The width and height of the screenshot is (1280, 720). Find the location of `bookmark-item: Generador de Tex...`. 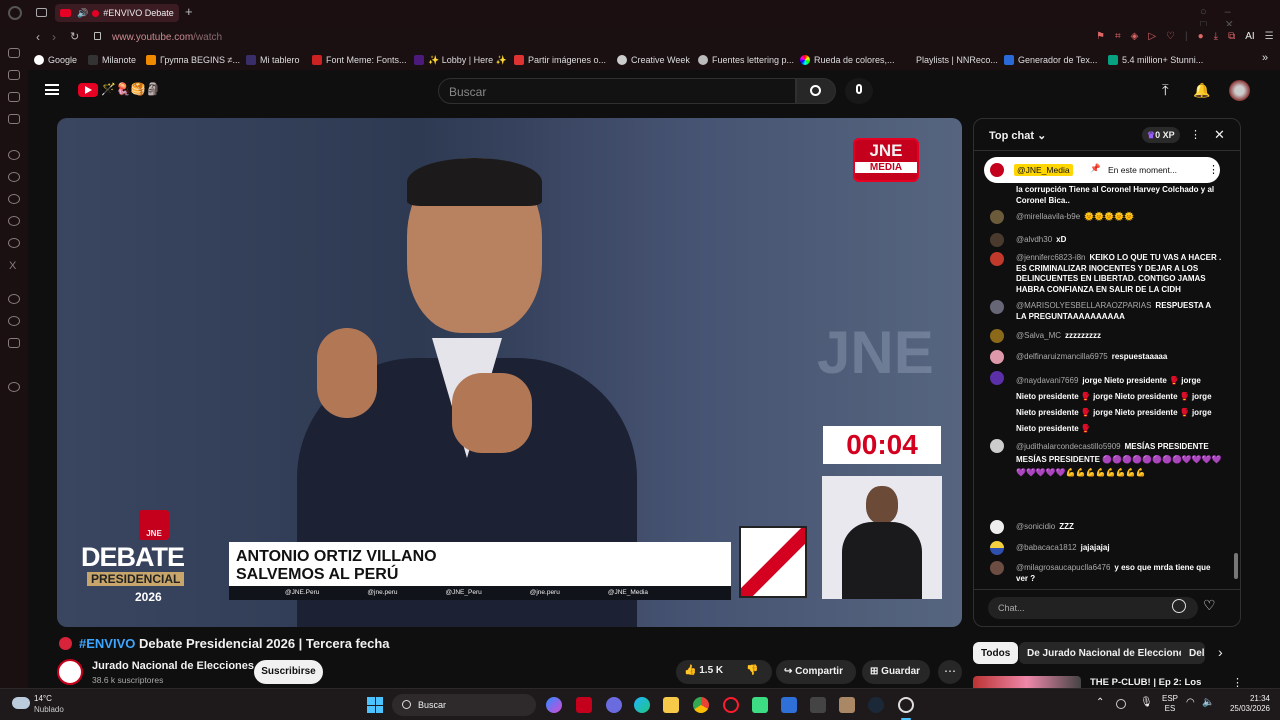

bookmark-item: Generador de Tex... is located at coordinates (1050, 60).